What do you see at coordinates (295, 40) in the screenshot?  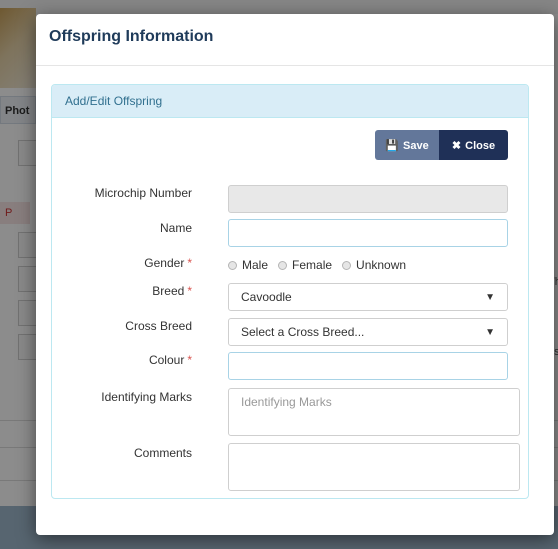 I see `modal-header: Offspring Information` at bounding box center [295, 40].